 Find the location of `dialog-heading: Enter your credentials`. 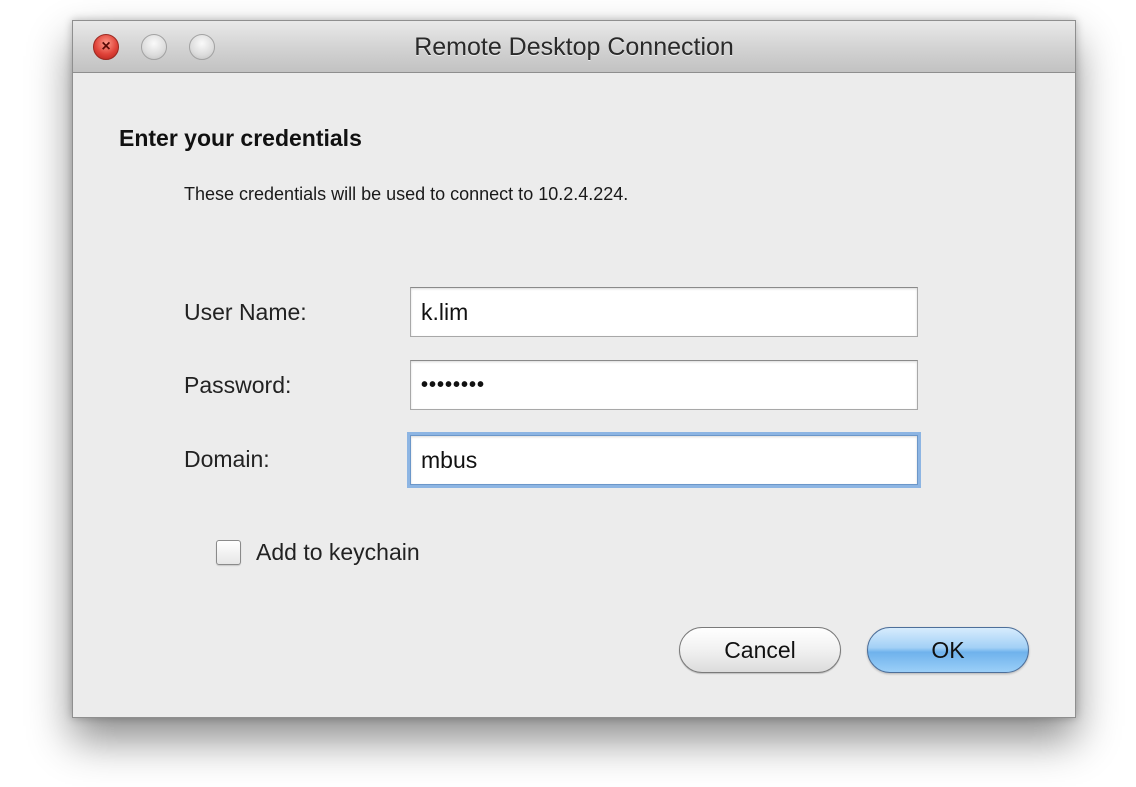

dialog-heading: Enter your credentials is located at coordinates (240, 138).